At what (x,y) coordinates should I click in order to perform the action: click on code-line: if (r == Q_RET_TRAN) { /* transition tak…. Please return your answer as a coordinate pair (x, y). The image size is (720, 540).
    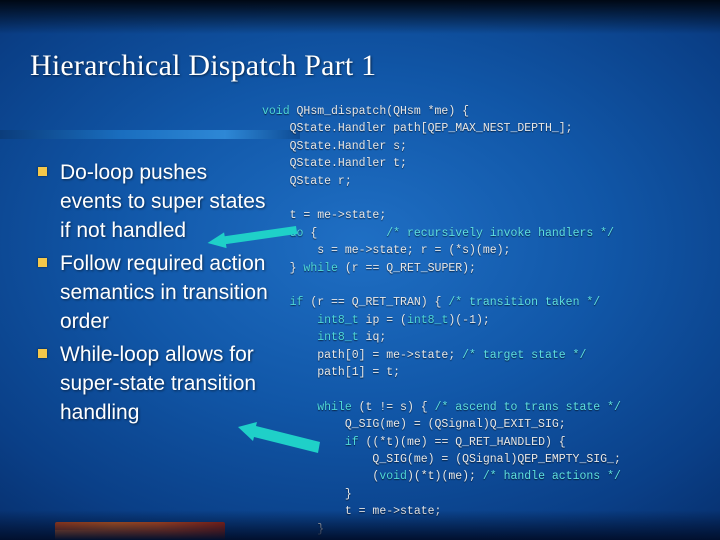
    Looking at the image, I should click on (445, 303).